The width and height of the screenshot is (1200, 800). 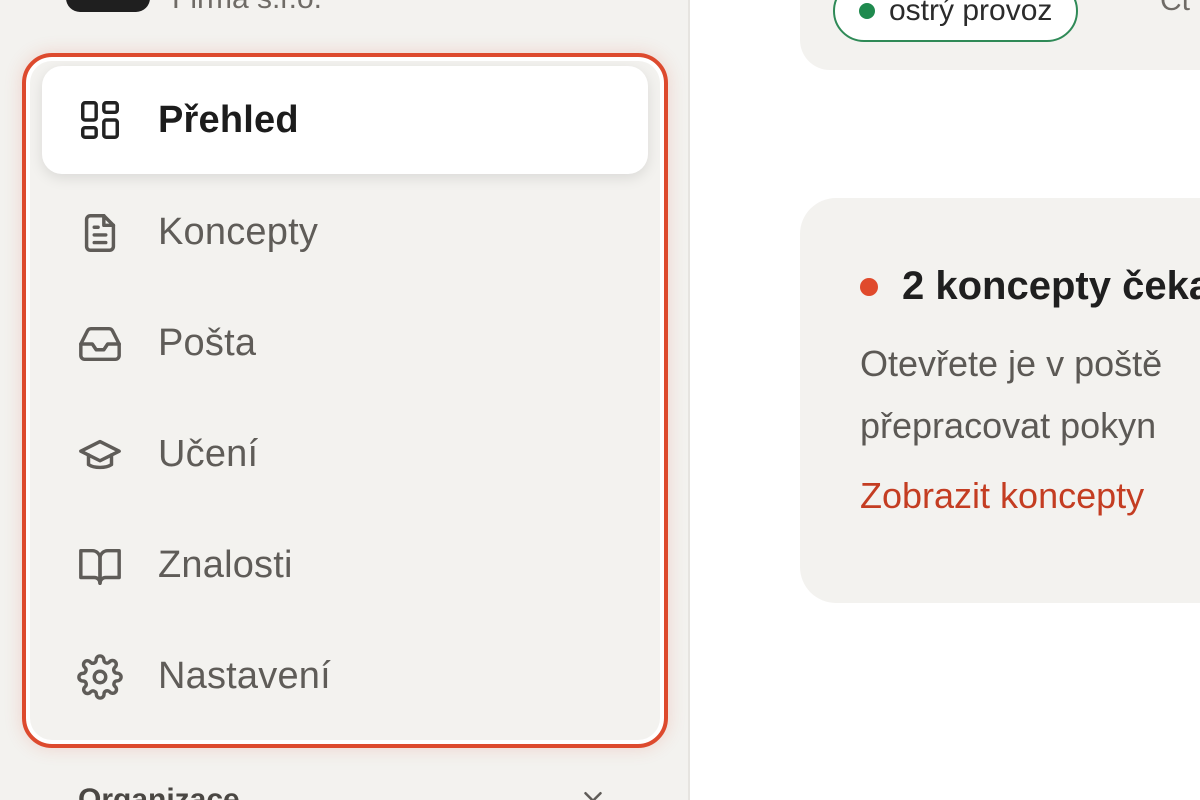 I want to click on sidebar-item-label: Nastavení, so click(x=244, y=676).